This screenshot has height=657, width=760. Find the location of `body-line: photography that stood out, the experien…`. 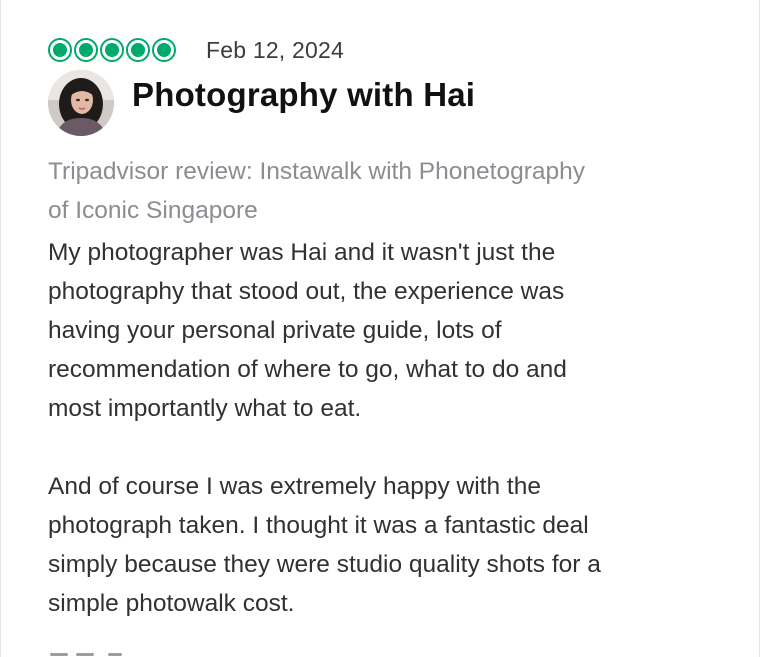

body-line: photography that stood out, the experien… is located at coordinates (306, 291).